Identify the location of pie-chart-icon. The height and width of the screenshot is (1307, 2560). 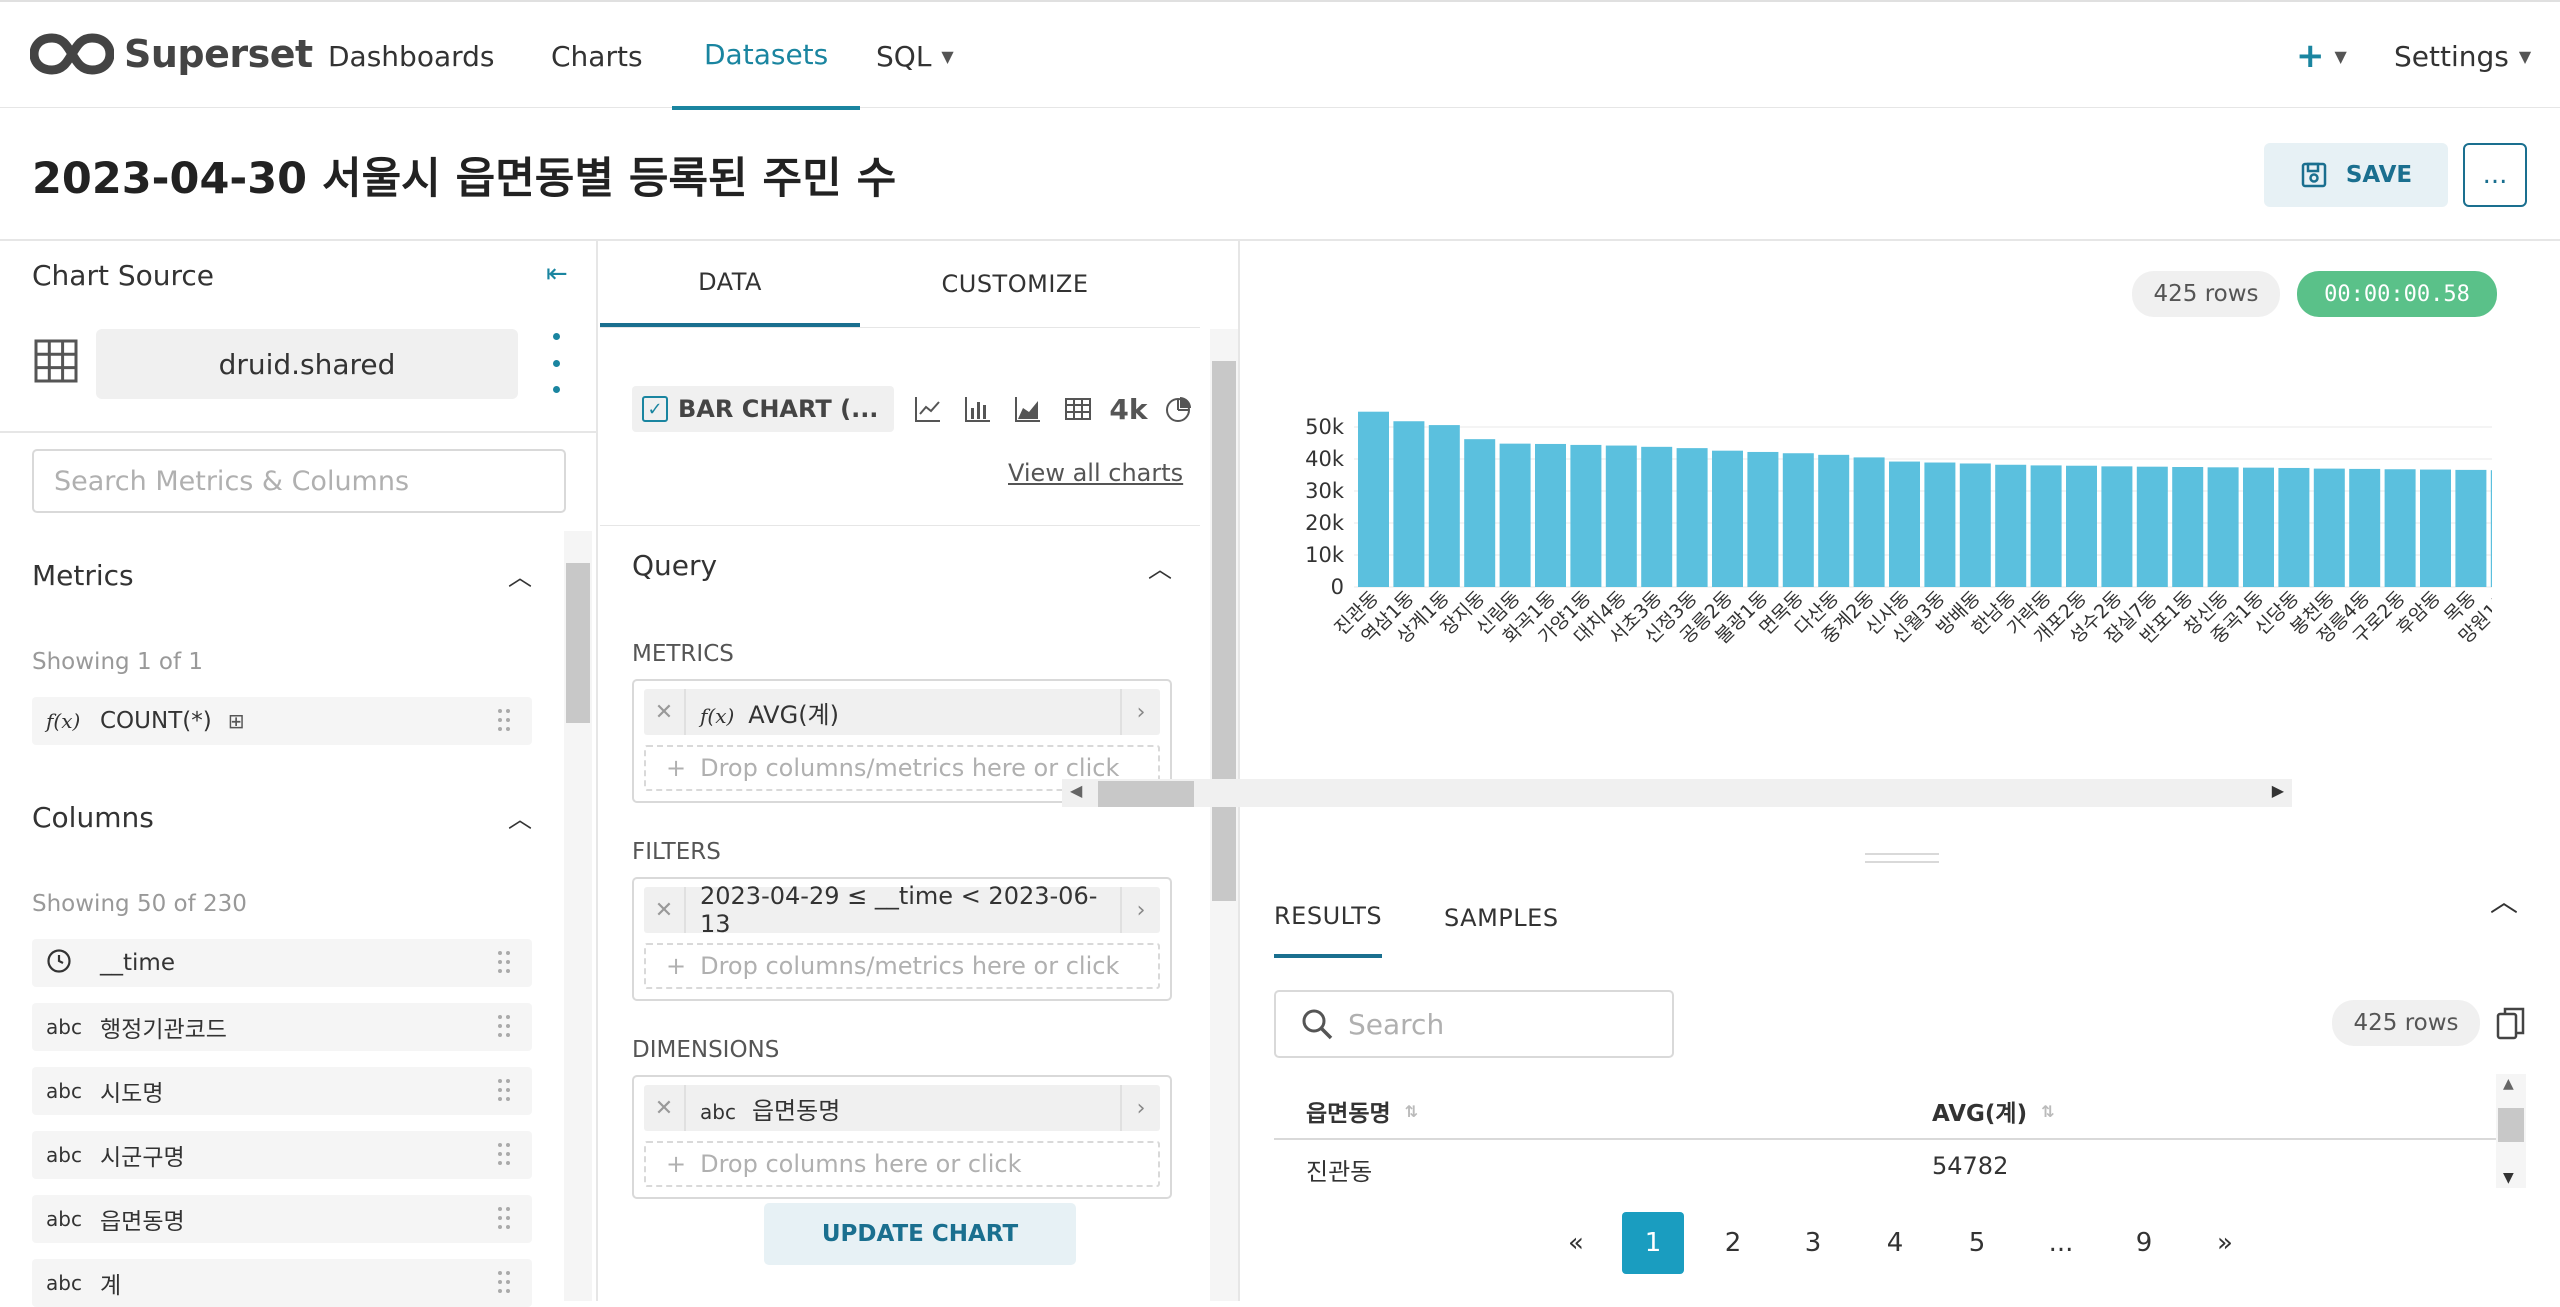
(1178, 409).